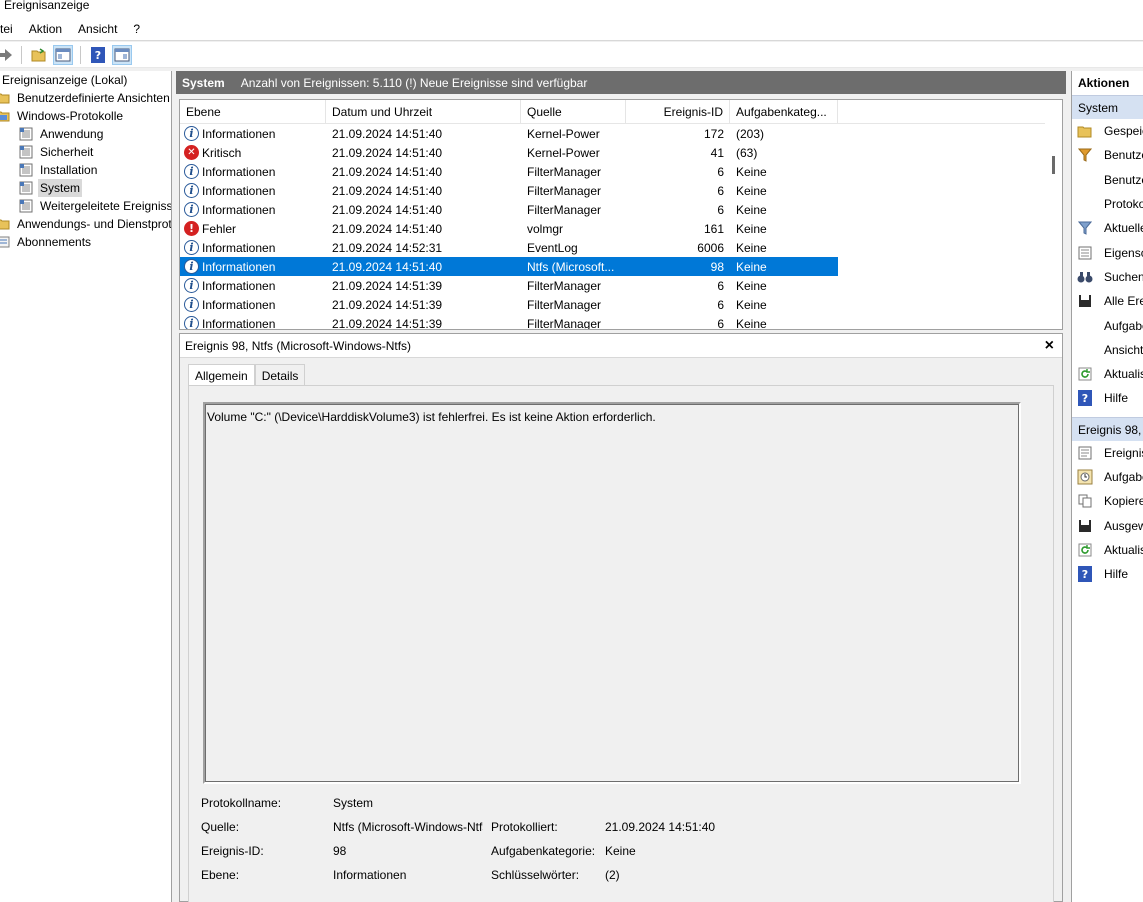 The width and height of the screenshot is (1143, 902). What do you see at coordinates (85, 98) in the screenshot?
I see `tree-item-custom-views: Benutzerdefinierte Ansichten` at bounding box center [85, 98].